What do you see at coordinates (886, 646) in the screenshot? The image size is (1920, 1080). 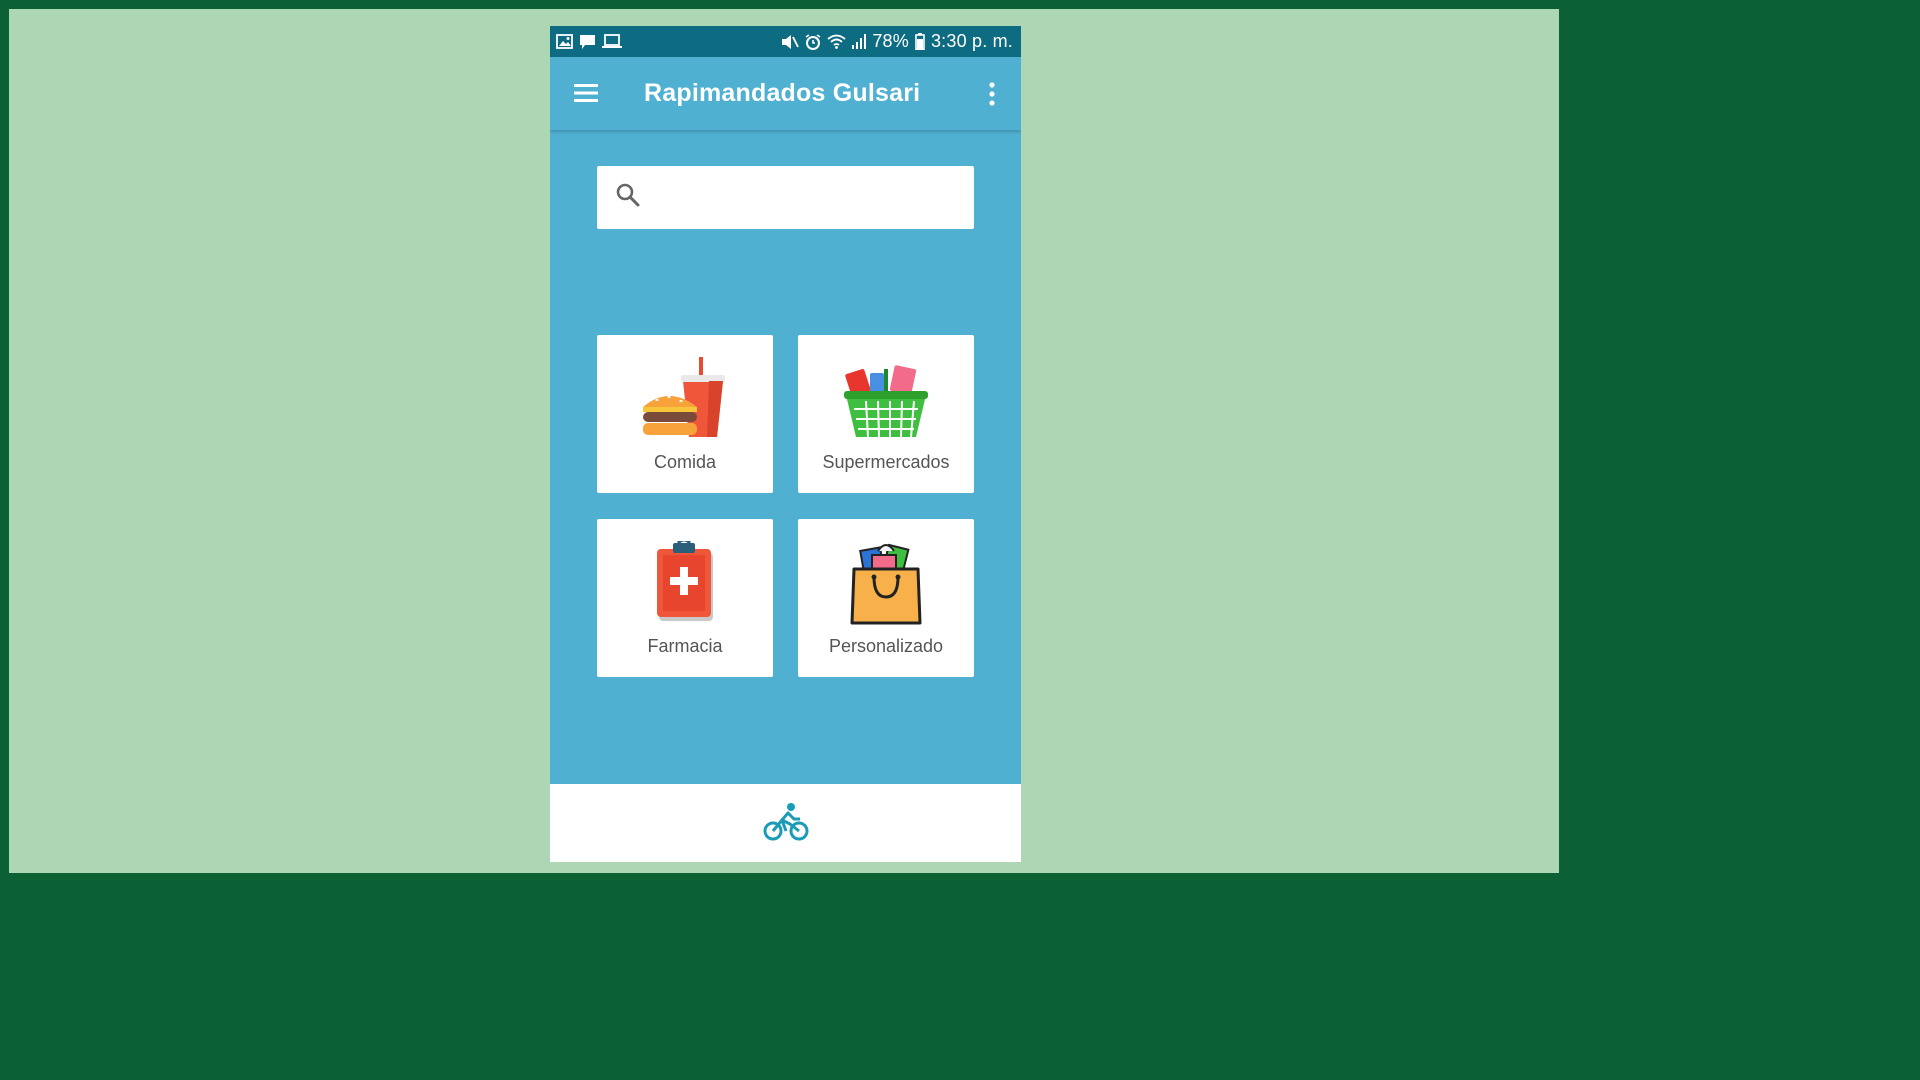 I see `category-label: Personalizado` at bounding box center [886, 646].